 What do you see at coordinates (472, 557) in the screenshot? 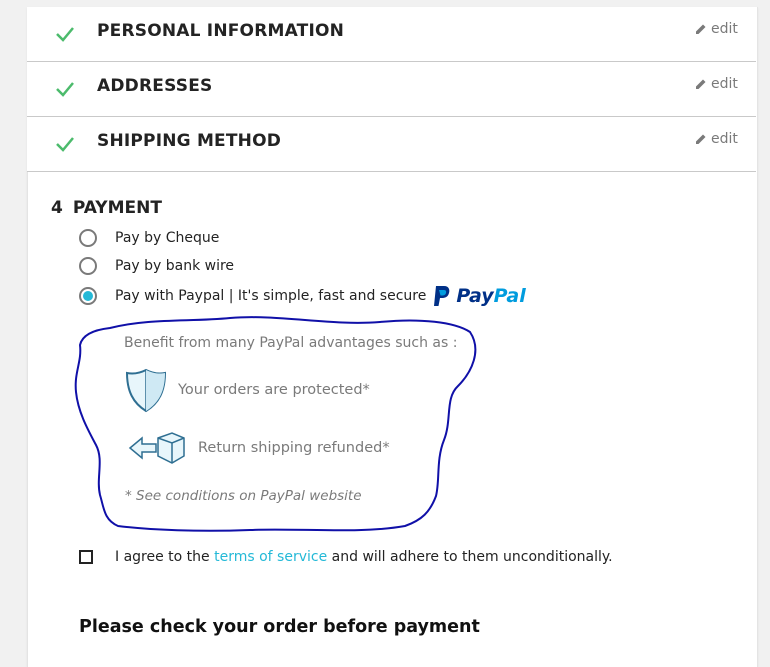
I see `terms-text-suffix: and will adhere to them unconditionally.` at bounding box center [472, 557].